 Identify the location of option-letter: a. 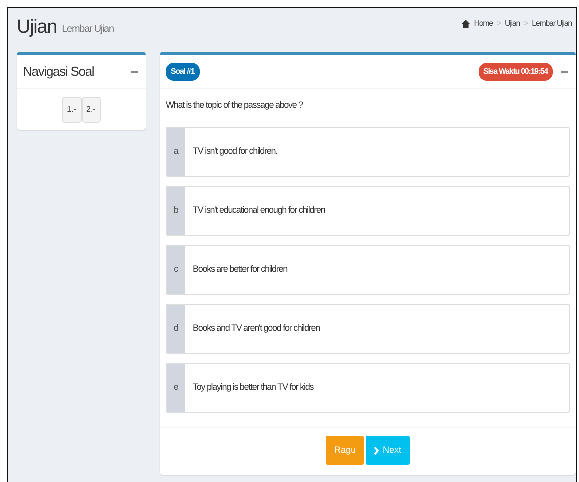
(176, 151).